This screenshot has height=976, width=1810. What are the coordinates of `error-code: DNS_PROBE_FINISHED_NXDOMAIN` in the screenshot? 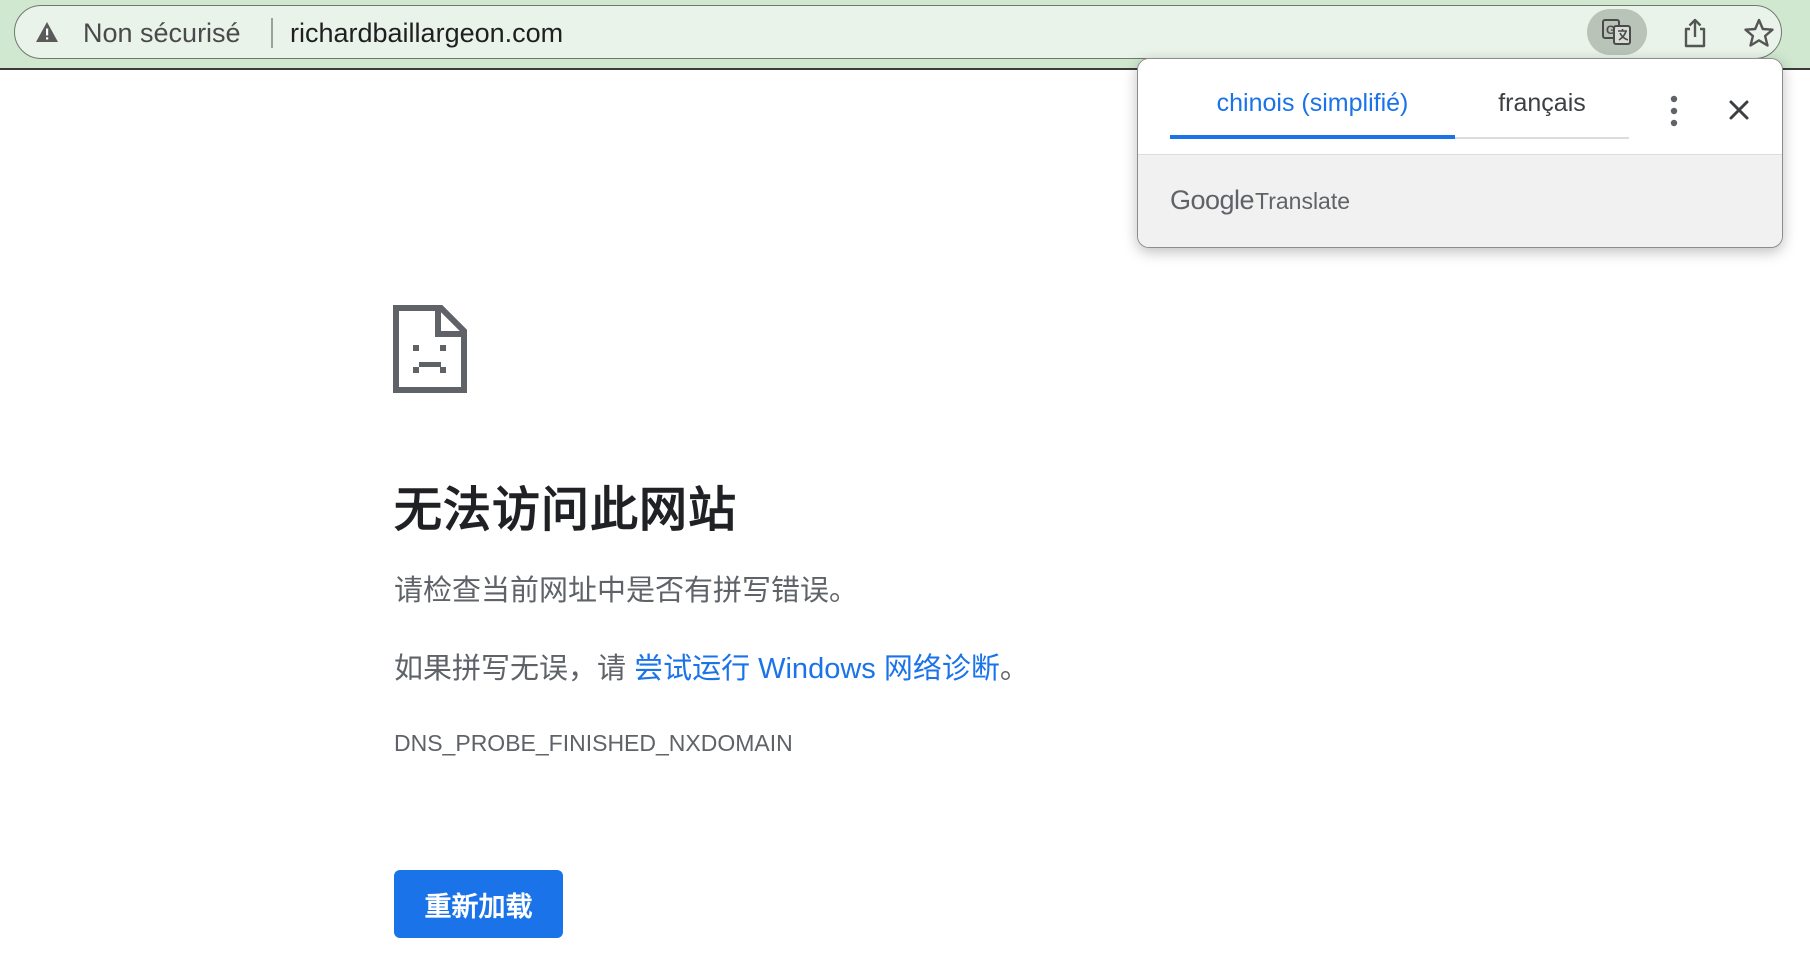 It's located at (593, 743).